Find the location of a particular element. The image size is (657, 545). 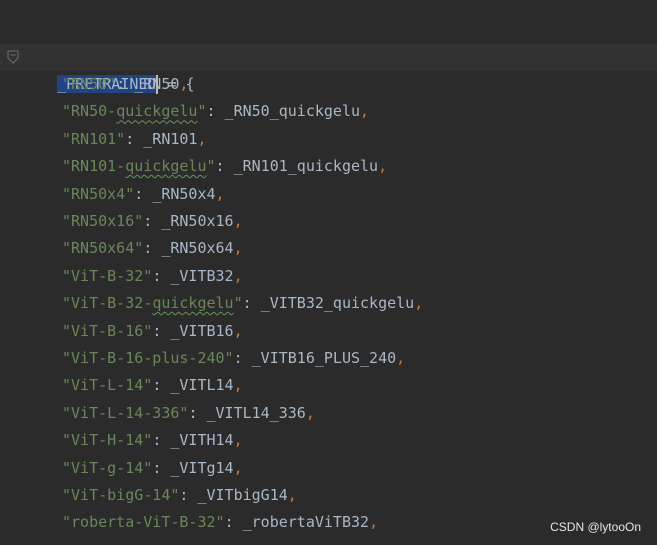

code-line: "ViT-B-32": _VITB32, is located at coordinates (121, 276).